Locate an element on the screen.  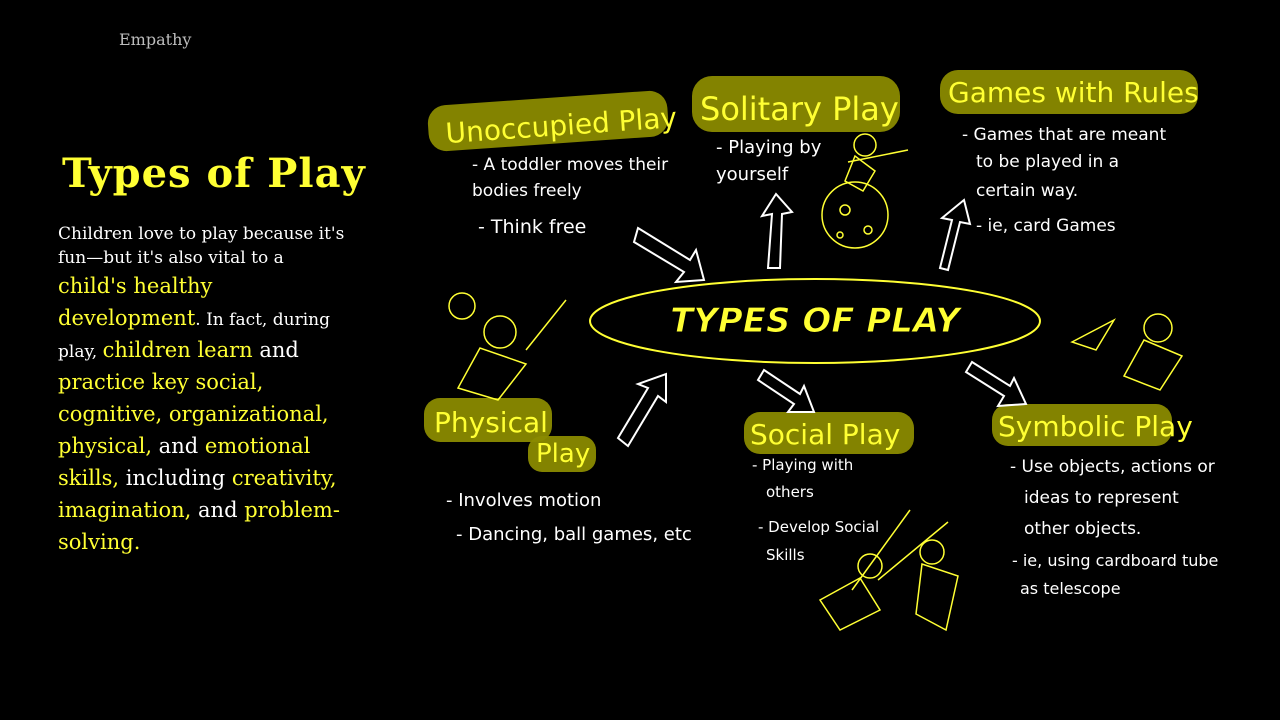
games-line-4: - ie, card Games is located at coordinates (1046, 226).